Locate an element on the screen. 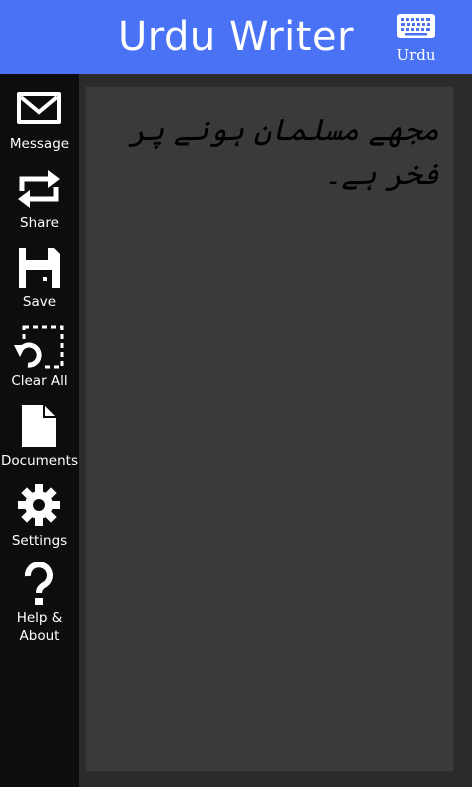  envelope-icon is located at coordinates (39, 108).